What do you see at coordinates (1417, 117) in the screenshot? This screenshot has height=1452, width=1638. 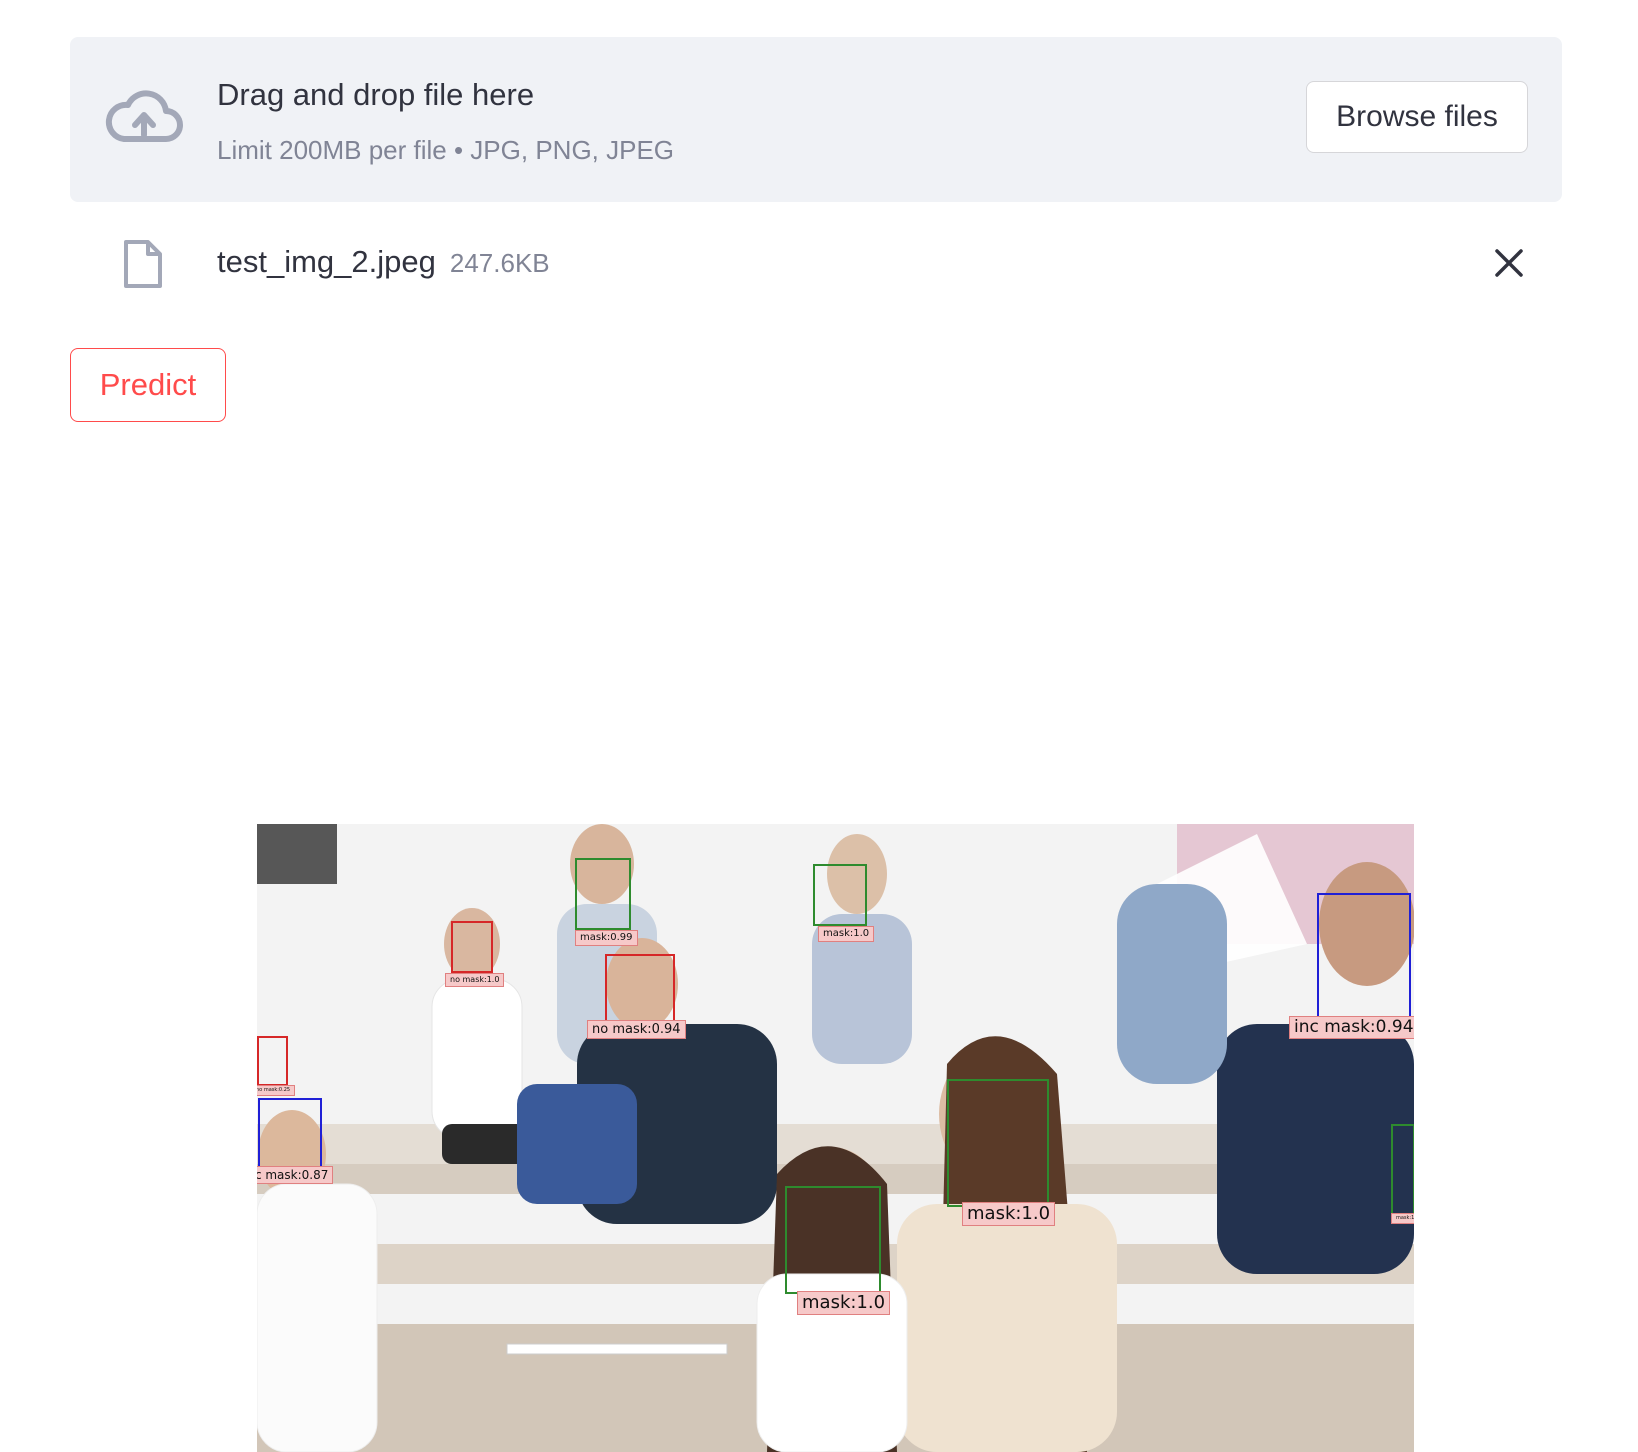 I see `browse-files-button: Browse files` at bounding box center [1417, 117].